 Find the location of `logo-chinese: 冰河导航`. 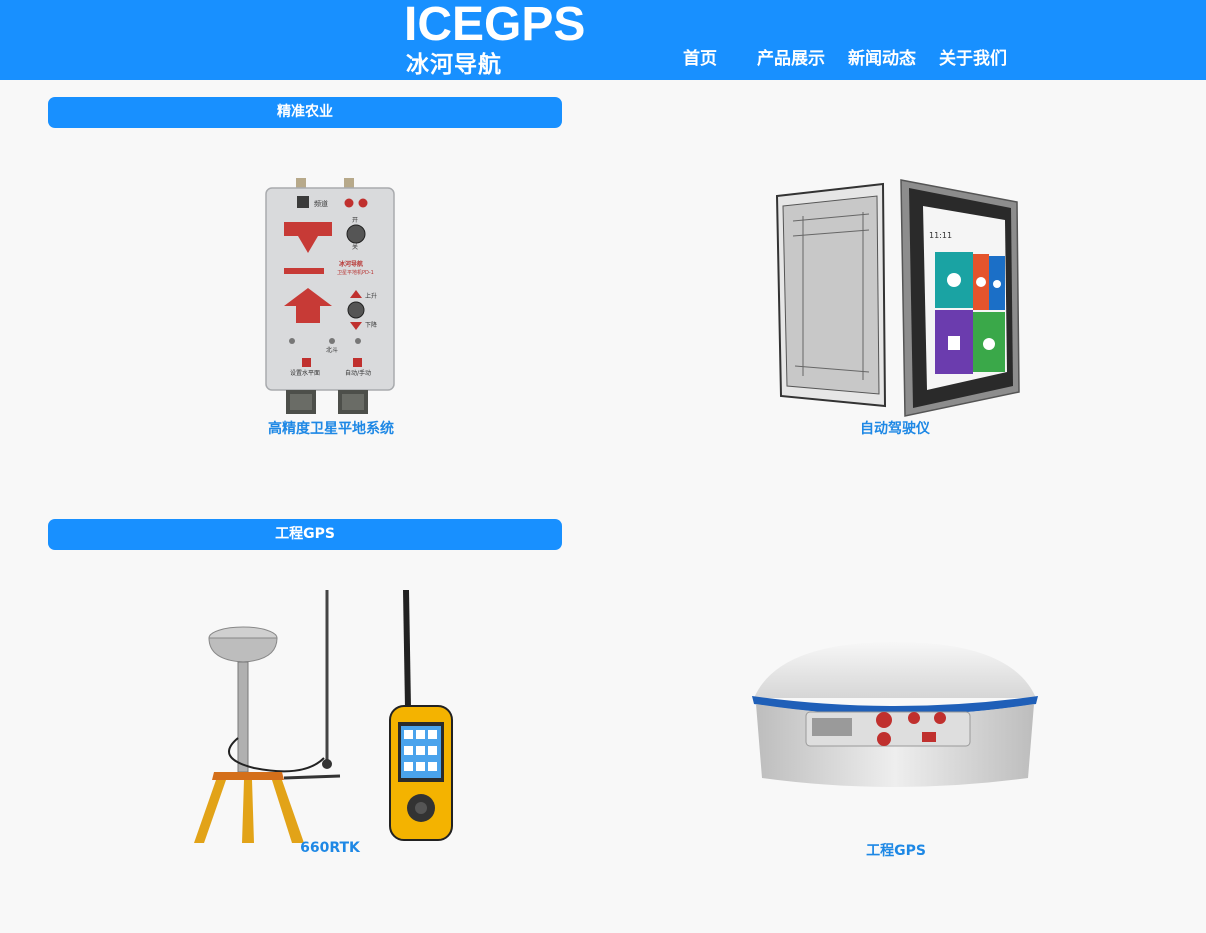

logo-chinese: 冰河导航 is located at coordinates (454, 65).